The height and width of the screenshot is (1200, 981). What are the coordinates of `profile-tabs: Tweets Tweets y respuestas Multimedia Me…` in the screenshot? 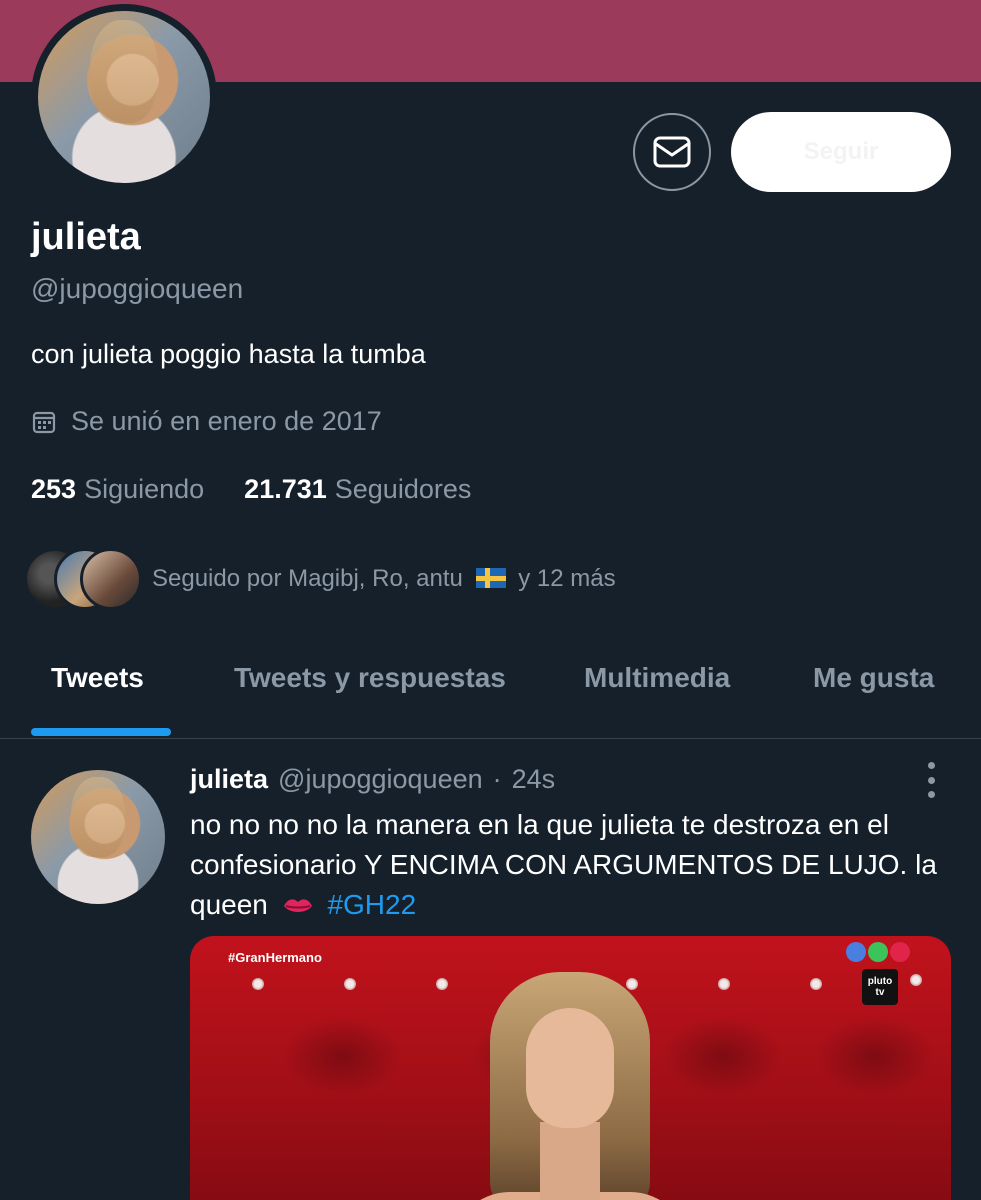 It's located at (490, 689).